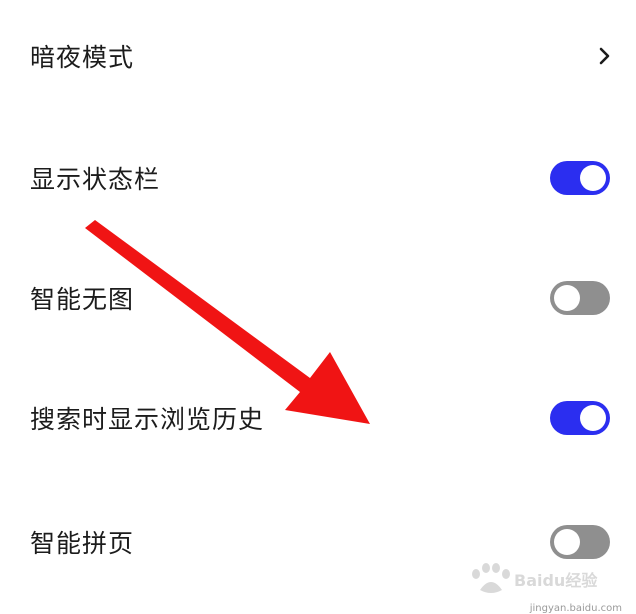 This screenshot has height=614, width=636. Describe the element at coordinates (318, 56) in the screenshot. I see `setting-row-dark-mode: 暗夜模式` at that location.